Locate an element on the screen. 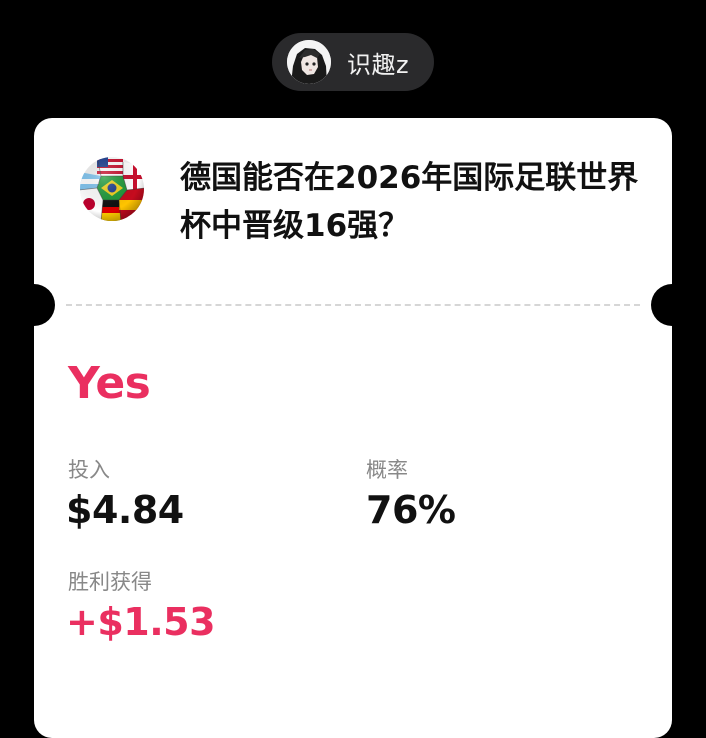  ticket-divider is located at coordinates (353, 305).